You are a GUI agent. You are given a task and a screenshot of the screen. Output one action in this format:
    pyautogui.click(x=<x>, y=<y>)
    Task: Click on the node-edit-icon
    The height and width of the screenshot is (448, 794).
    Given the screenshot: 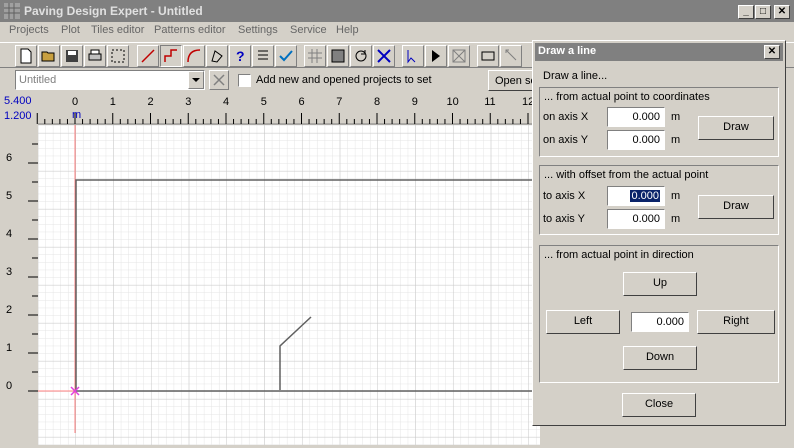 What is the action you would take?
    pyautogui.click(x=217, y=56)
    